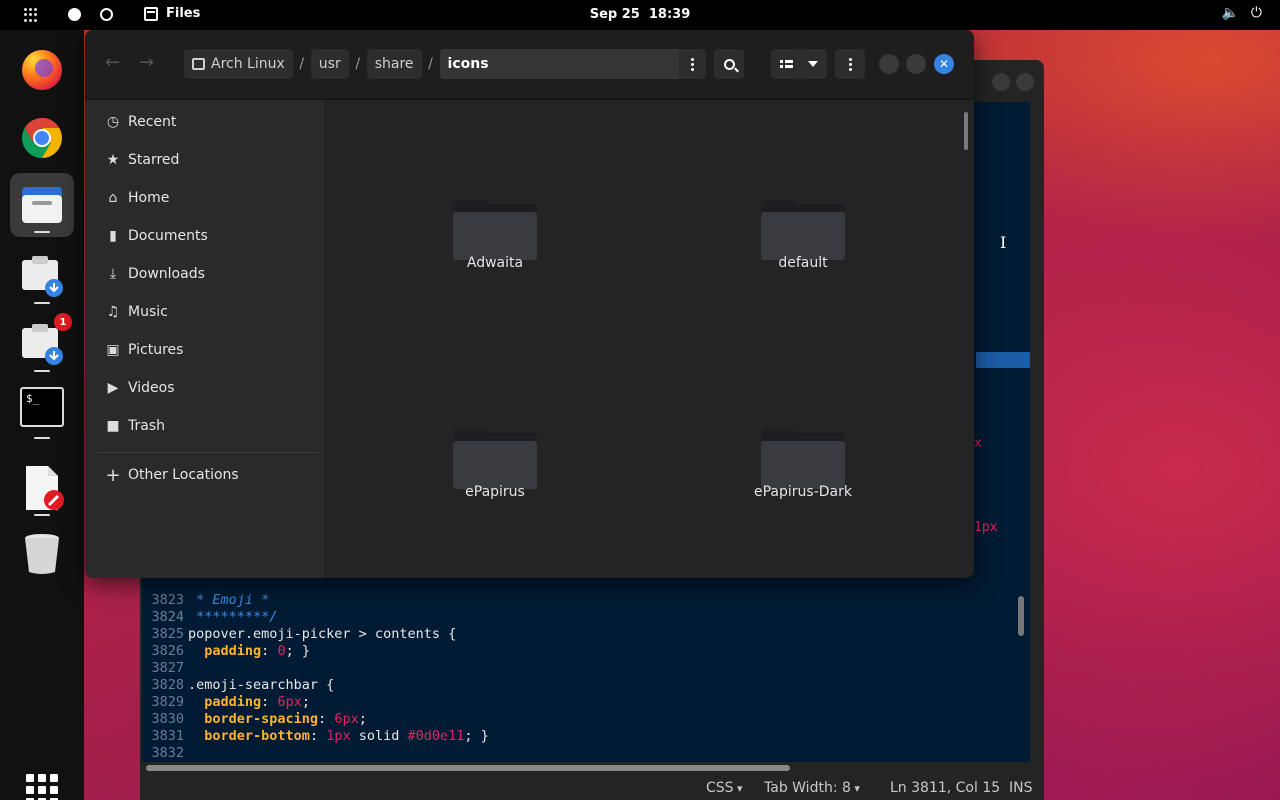 This screenshot has width=1280, height=800. What do you see at coordinates (248, 64) in the screenshot?
I see `crumb-label: Arch Linux` at bounding box center [248, 64].